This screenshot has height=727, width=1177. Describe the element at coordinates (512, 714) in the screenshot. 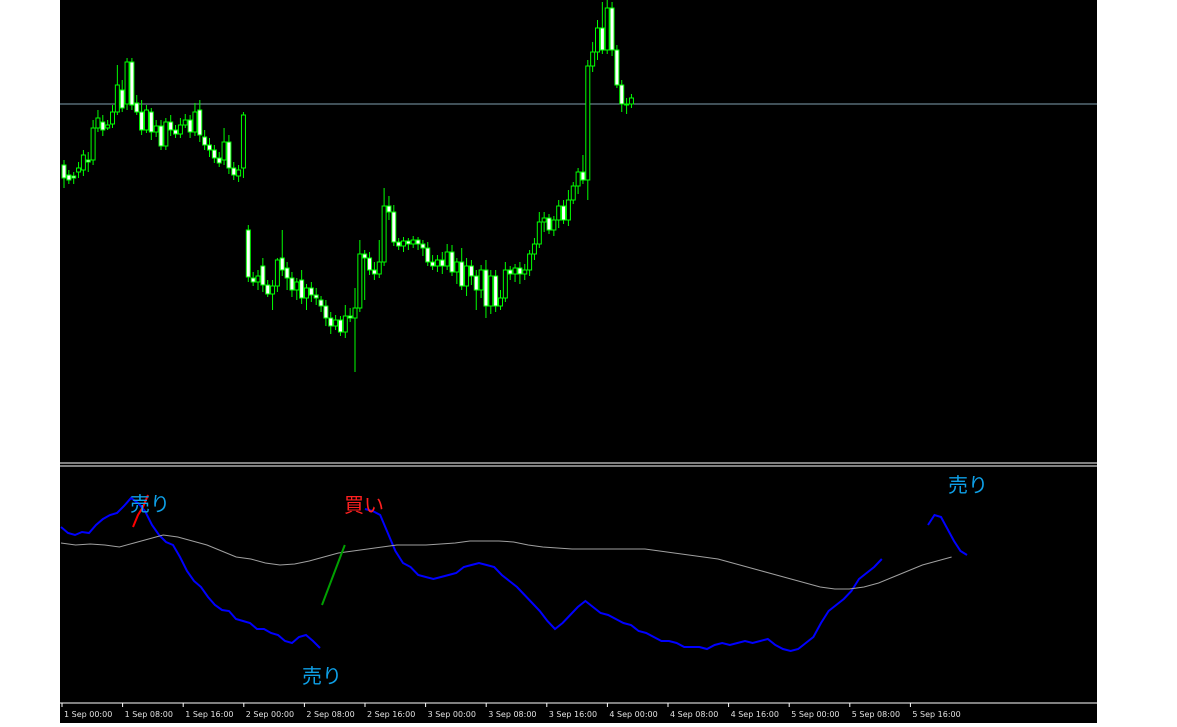

I see `time-axis-label: 3 Sep 08:00` at that location.